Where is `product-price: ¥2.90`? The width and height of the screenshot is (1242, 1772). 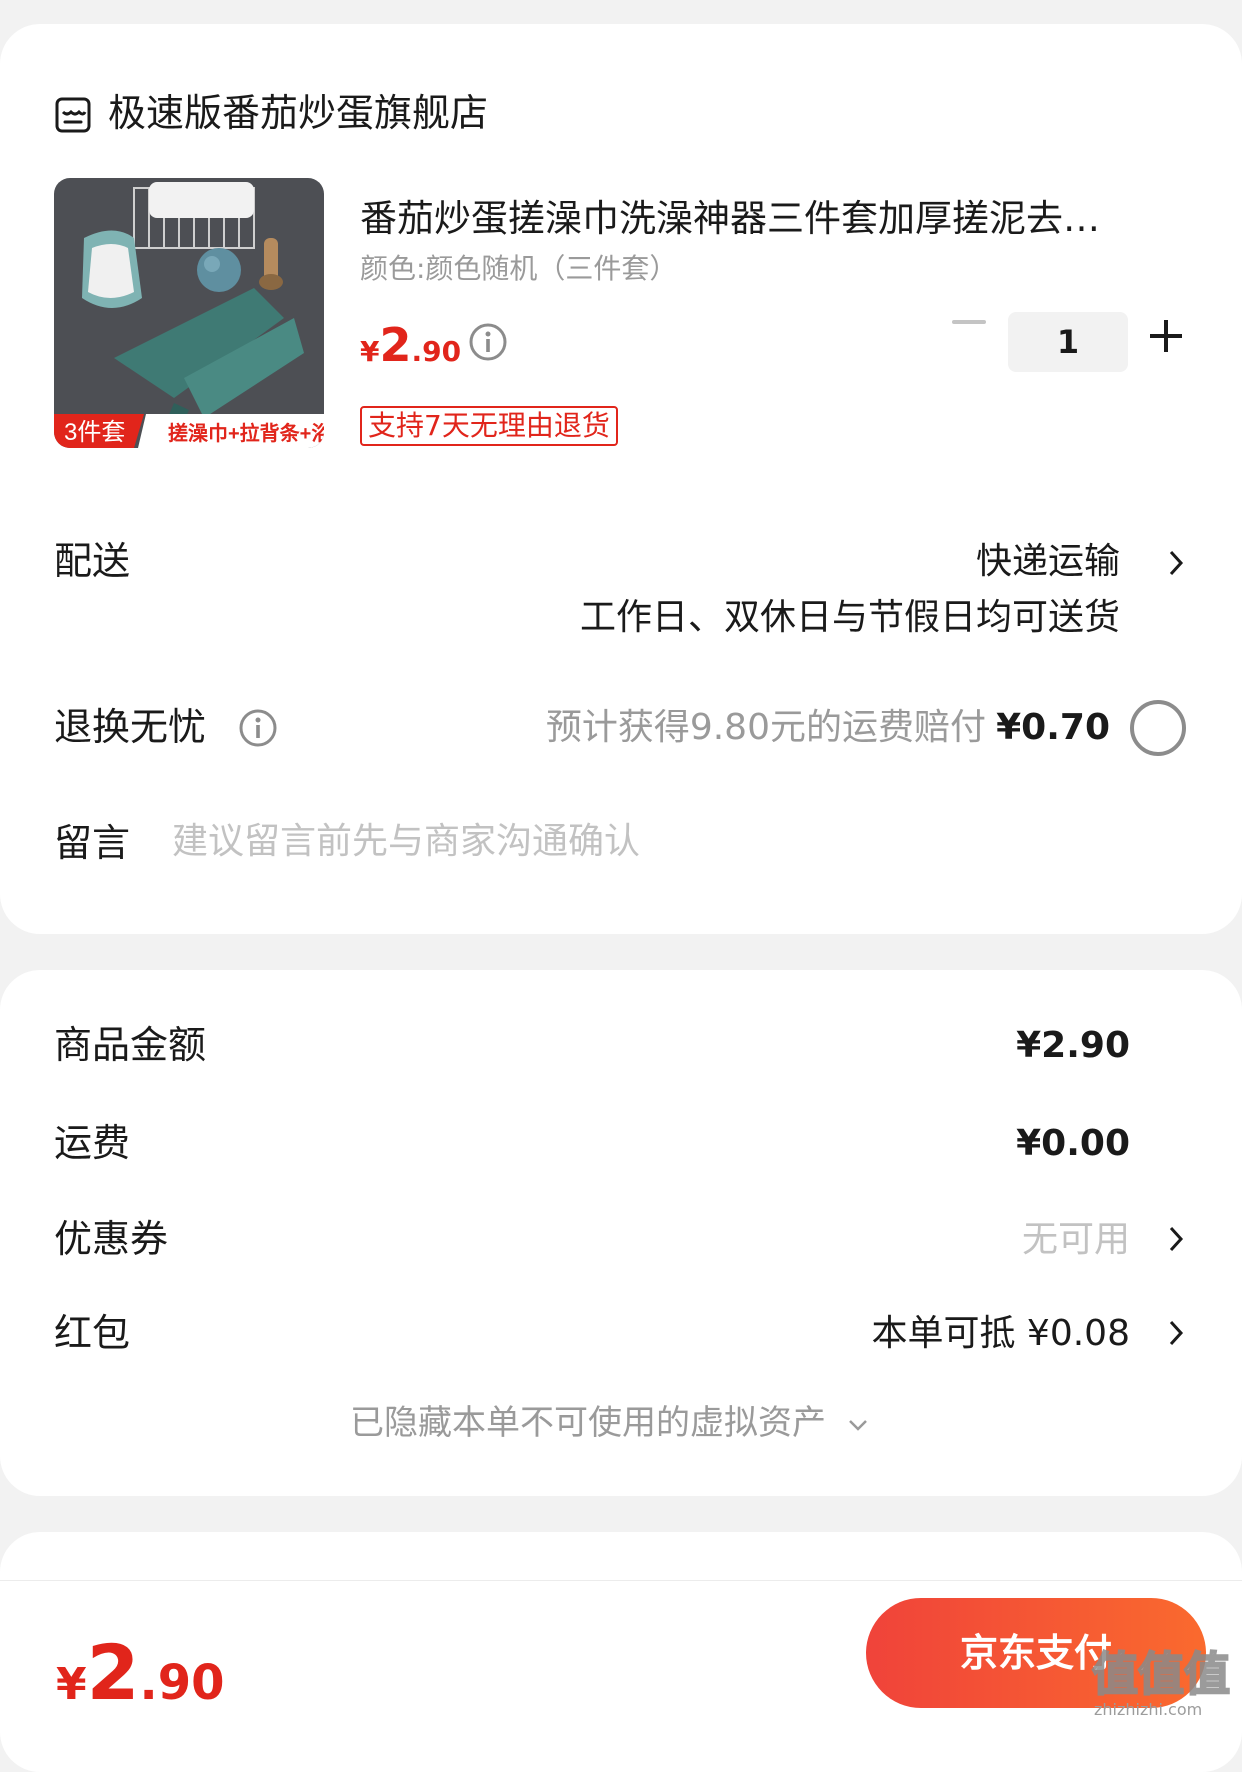
product-price: ¥2.90 is located at coordinates (410, 345).